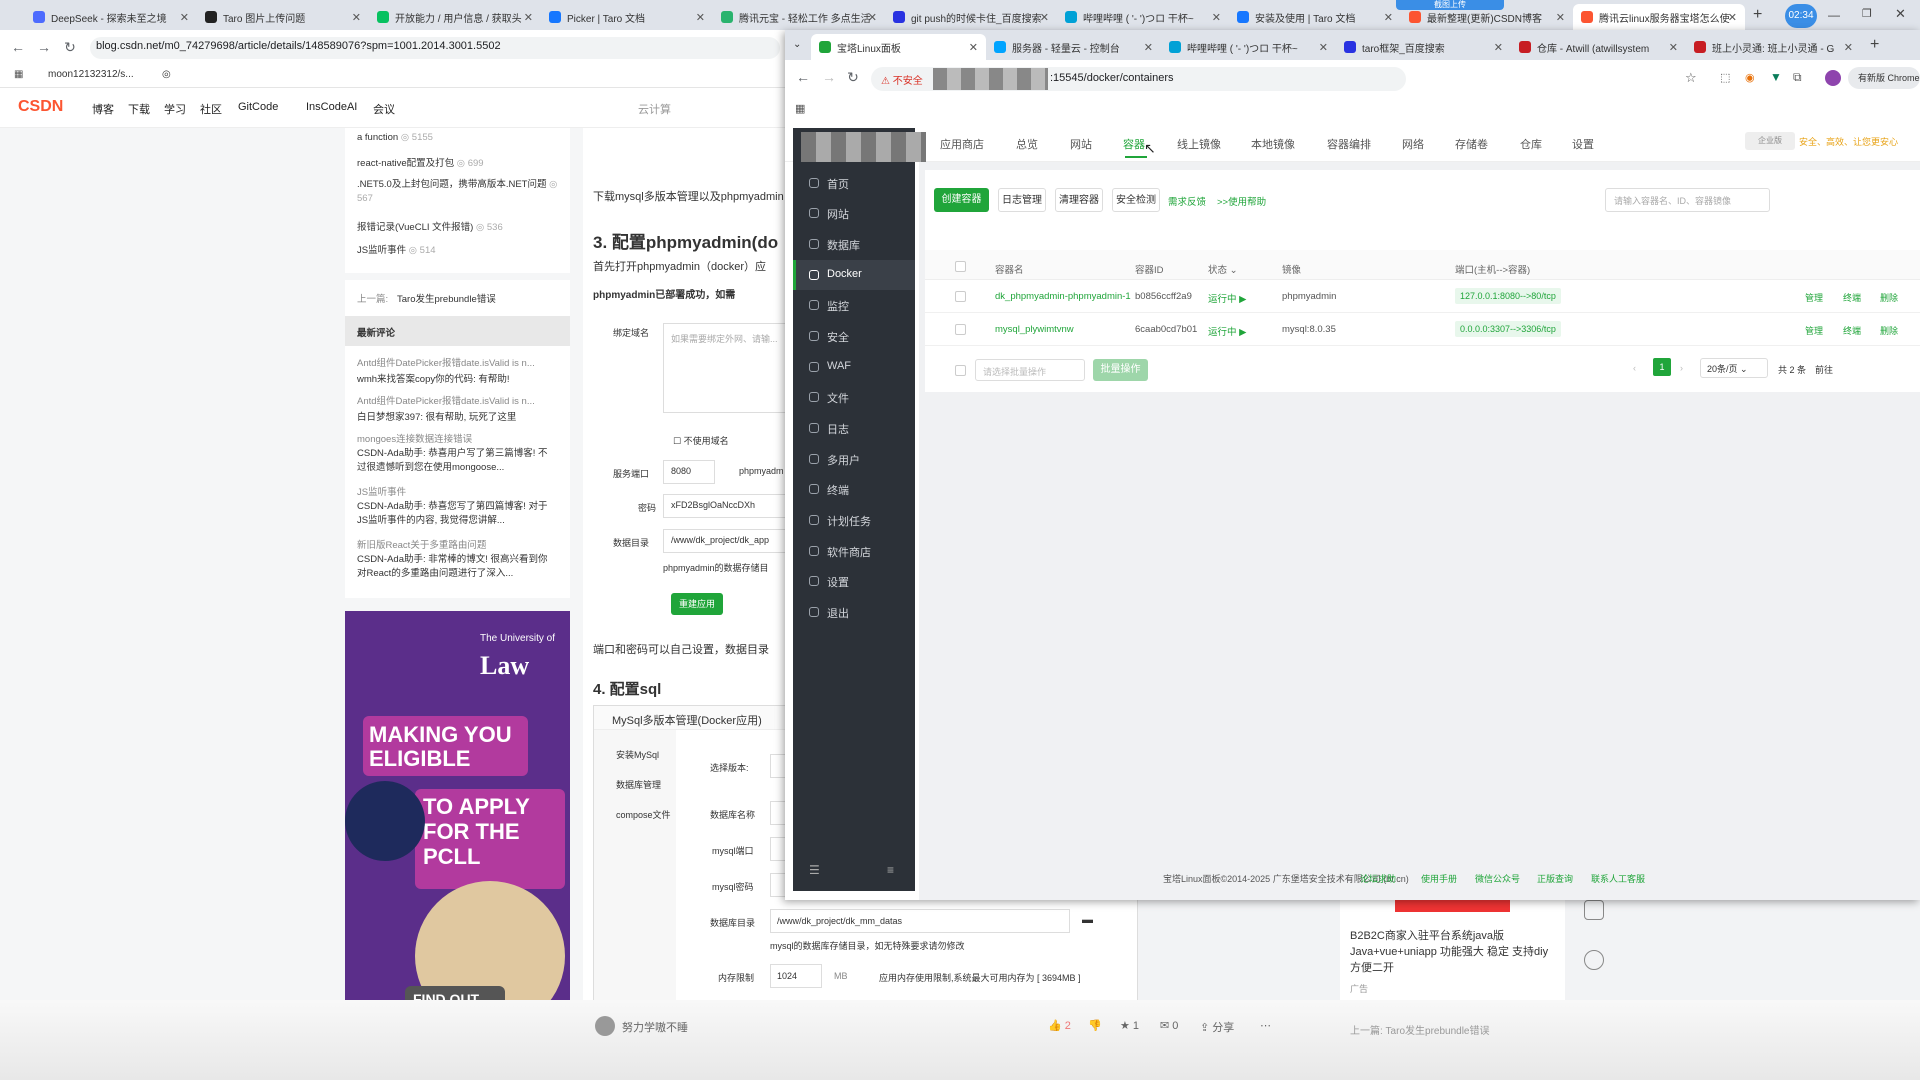 The width and height of the screenshot is (1920, 1080). Describe the element at coordinates (1169, 1025) in the screenshot. I see `comment-button: ✉ 0` at that location.